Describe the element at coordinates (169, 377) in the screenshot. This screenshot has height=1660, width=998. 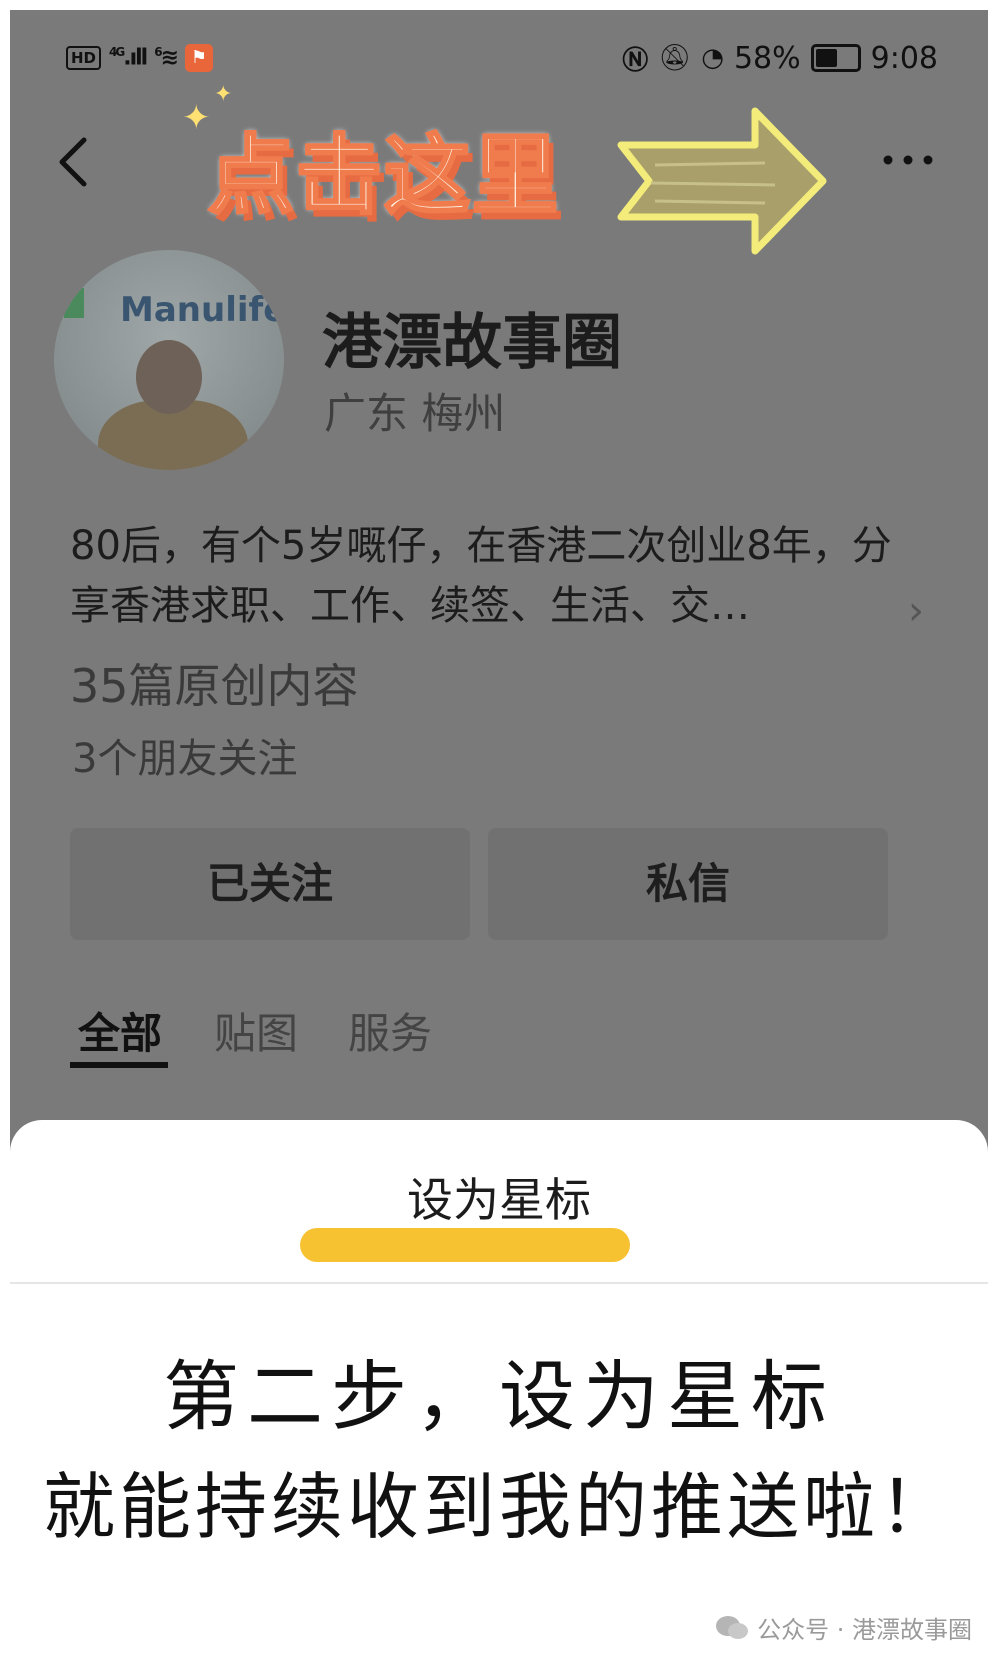
I see `avatar-person-head` at that location.